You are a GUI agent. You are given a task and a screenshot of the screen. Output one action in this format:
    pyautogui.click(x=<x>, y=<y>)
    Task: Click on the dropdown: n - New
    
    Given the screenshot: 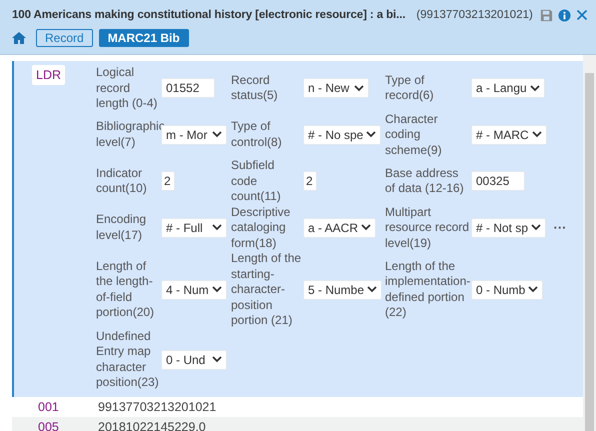 What is the action you would take?
    pyautogui.click(x=336, y=88)
    